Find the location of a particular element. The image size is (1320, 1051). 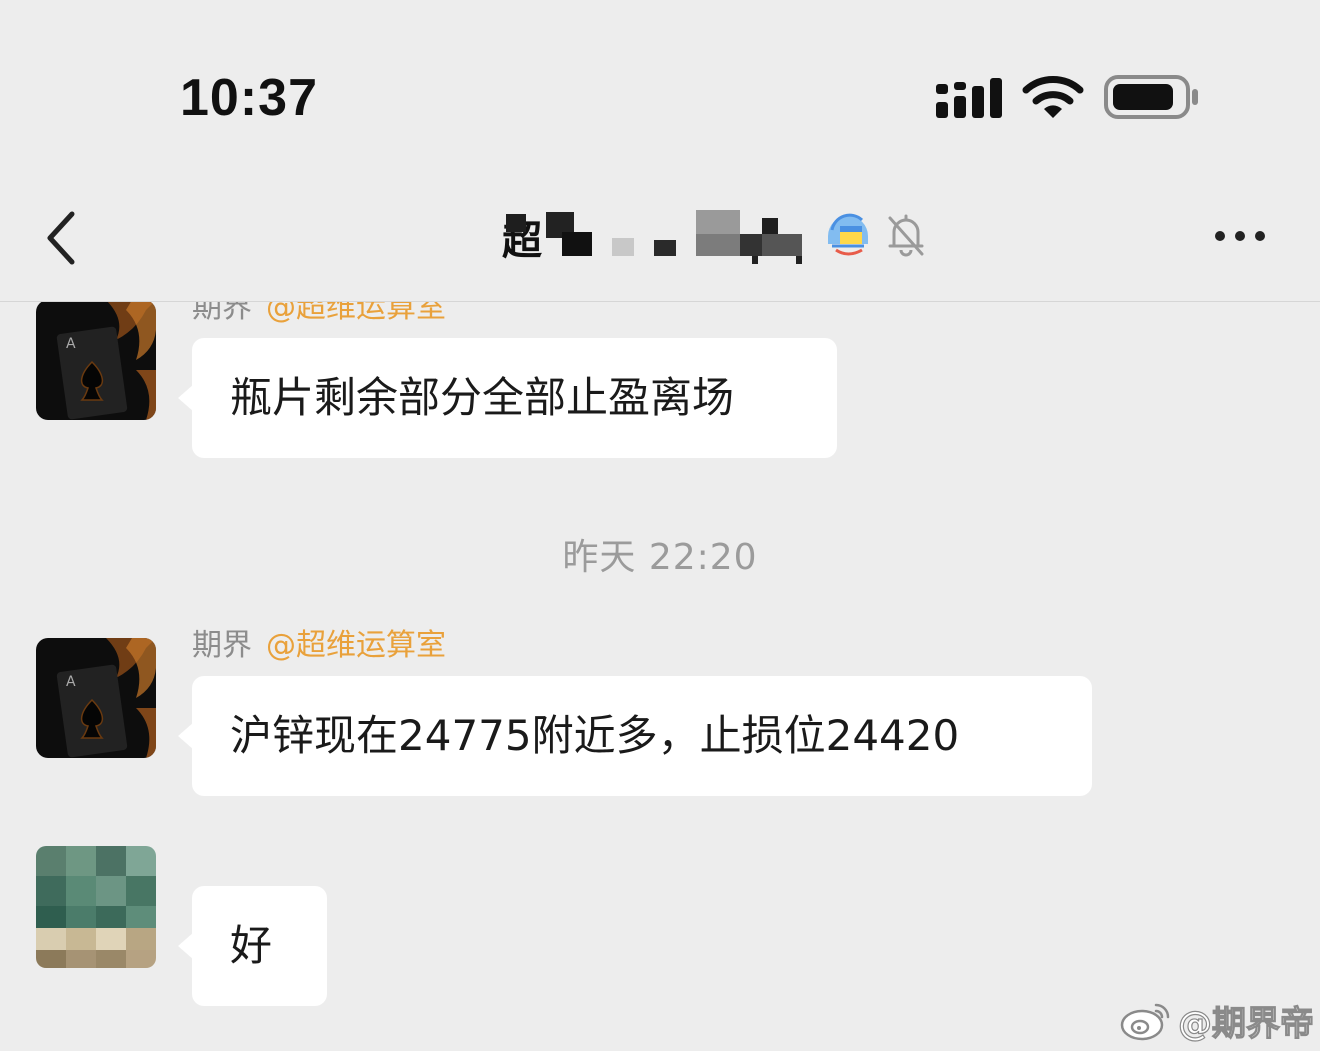

pixelated-avatar-image is located at coordinates (96, 907).